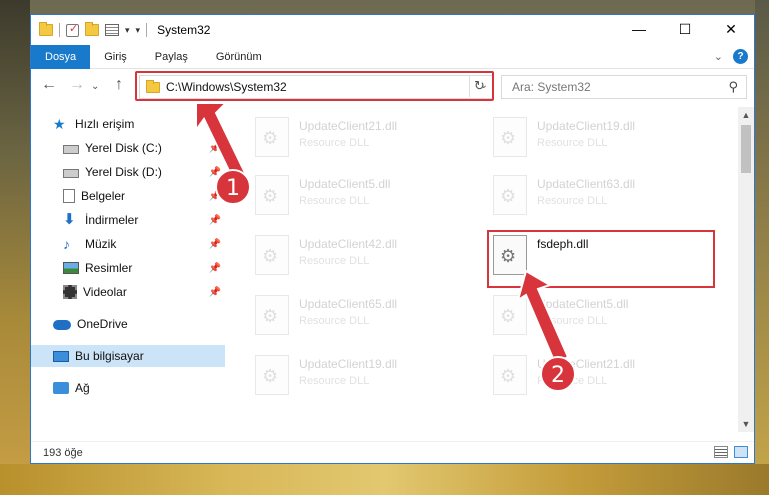  I want to click on step-badge-1: 1, so click(233, 187).